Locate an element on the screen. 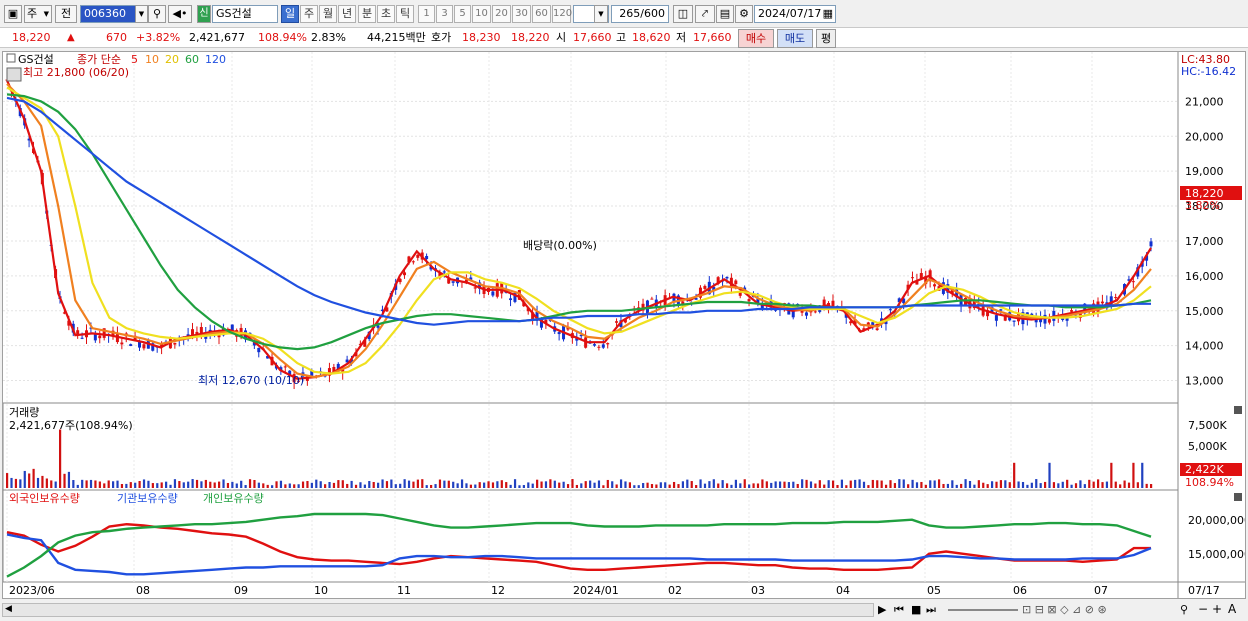 The image size is (1248, 621). interval-30-button: 30 is located at coordinates (521, 14).